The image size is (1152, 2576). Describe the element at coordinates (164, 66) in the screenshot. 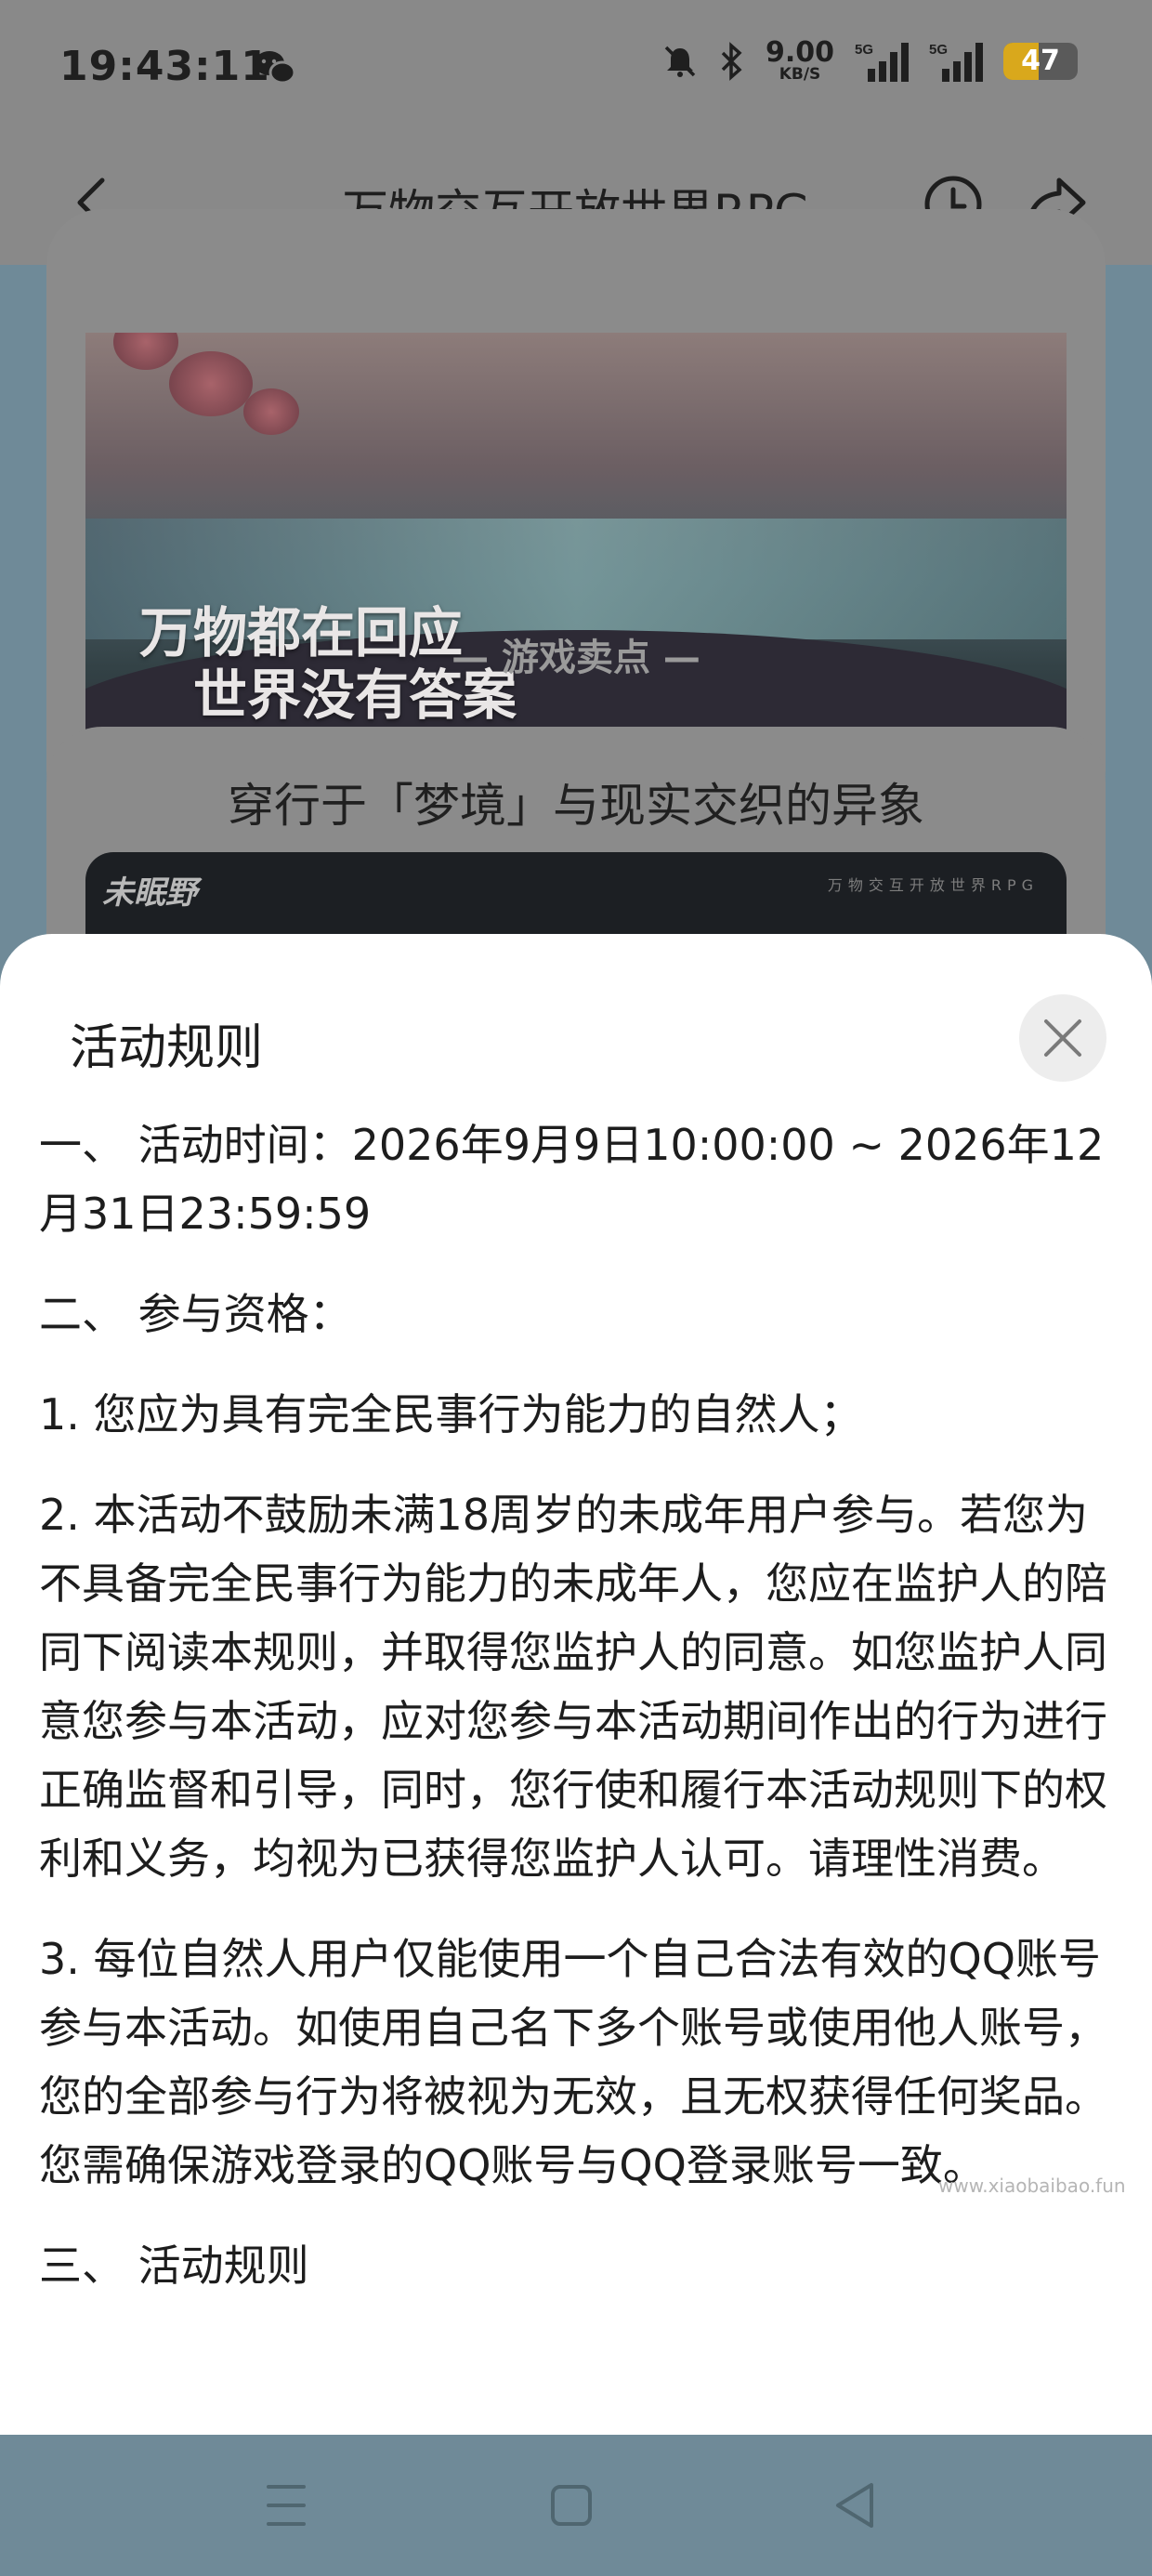

I see `status-time: 19:43:11` at that location.